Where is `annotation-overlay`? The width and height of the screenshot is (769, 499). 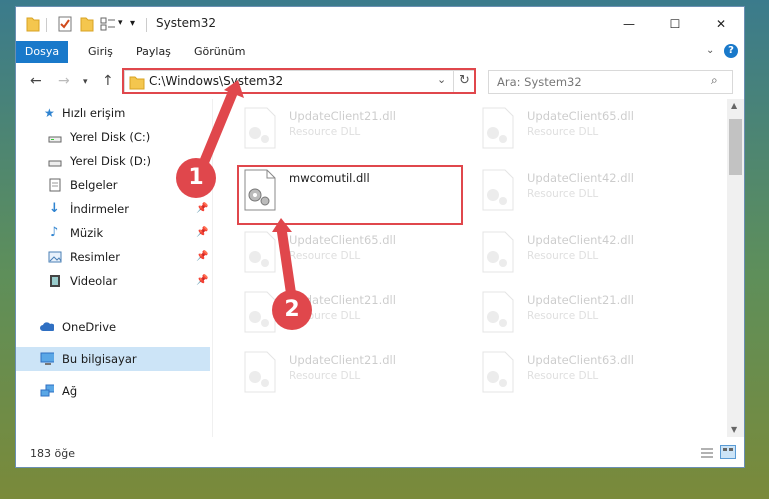 annotation-overlay is located at coordinates (246, 192).